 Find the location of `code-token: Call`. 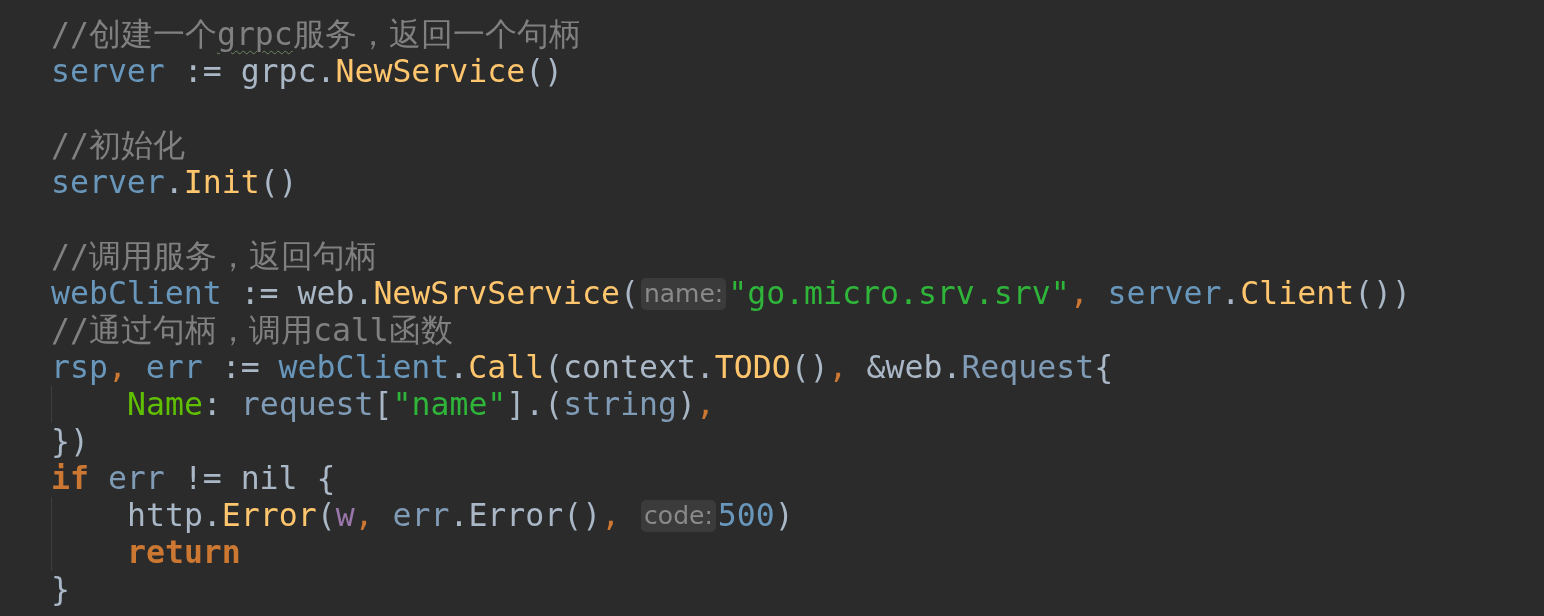

code-token: Call is located at coordinates (506, 367).